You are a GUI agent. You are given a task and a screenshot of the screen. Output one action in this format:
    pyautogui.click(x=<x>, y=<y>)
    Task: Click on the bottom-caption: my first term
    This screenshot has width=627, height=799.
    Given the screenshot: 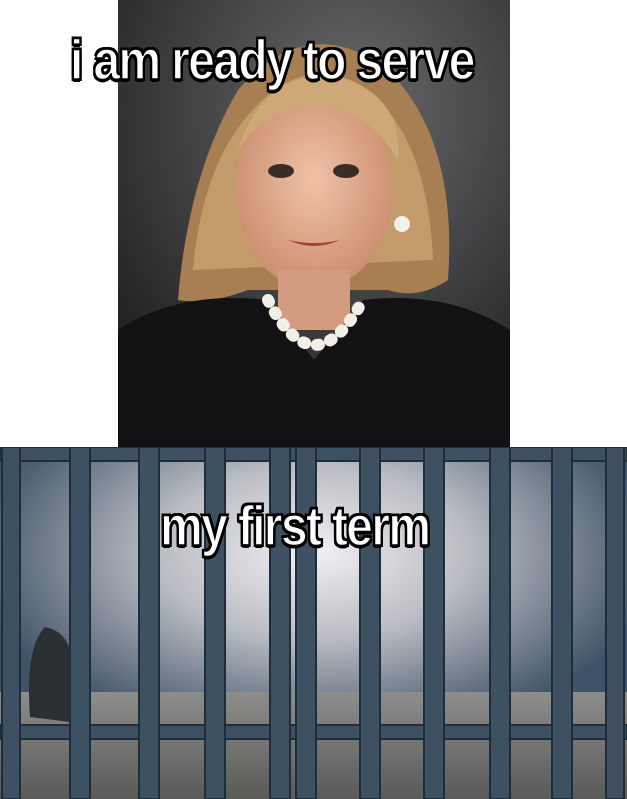 What is the action you would take?
    pyautogui.click(x=295, y=525)
    